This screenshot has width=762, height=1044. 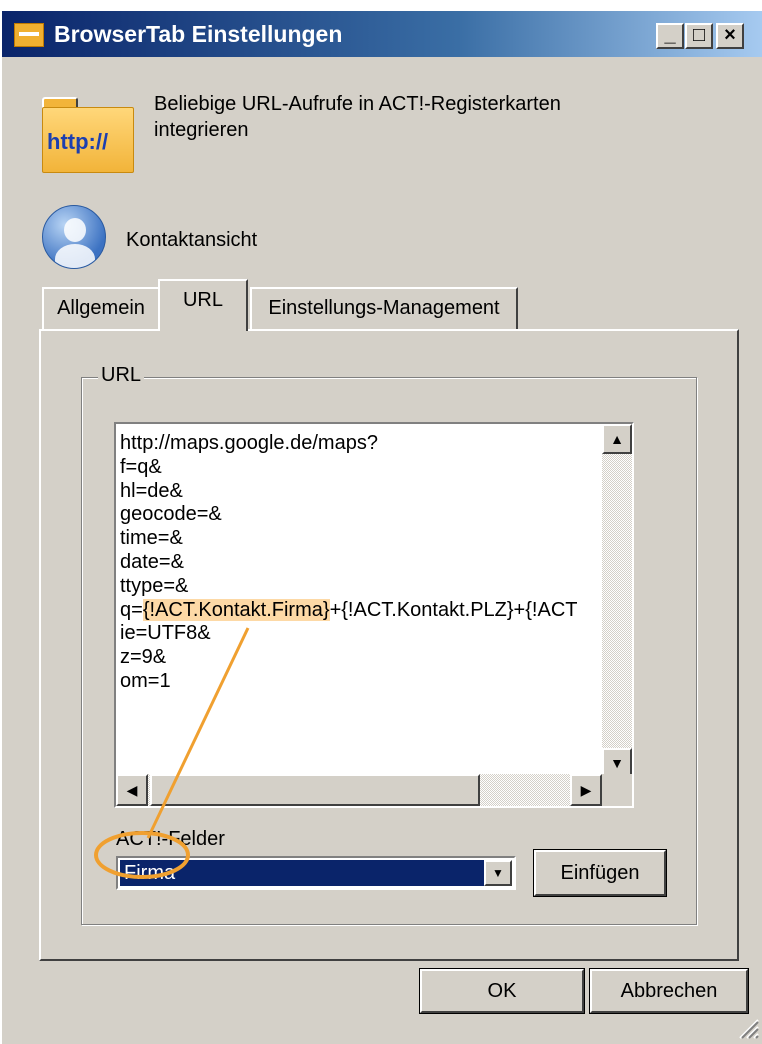 I want to click on resize-grip-icon, so click(x=748, y=1028).